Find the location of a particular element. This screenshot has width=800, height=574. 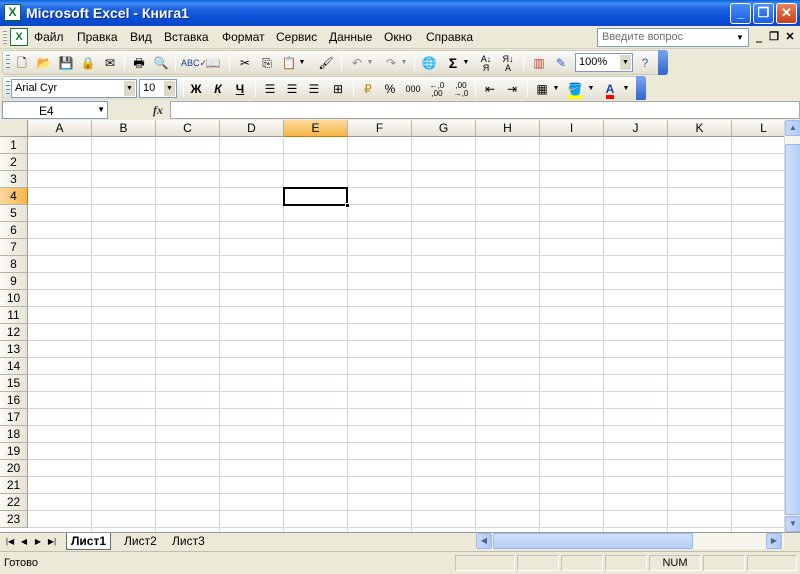

row-header: 5 is located at coordinates (14, 213).